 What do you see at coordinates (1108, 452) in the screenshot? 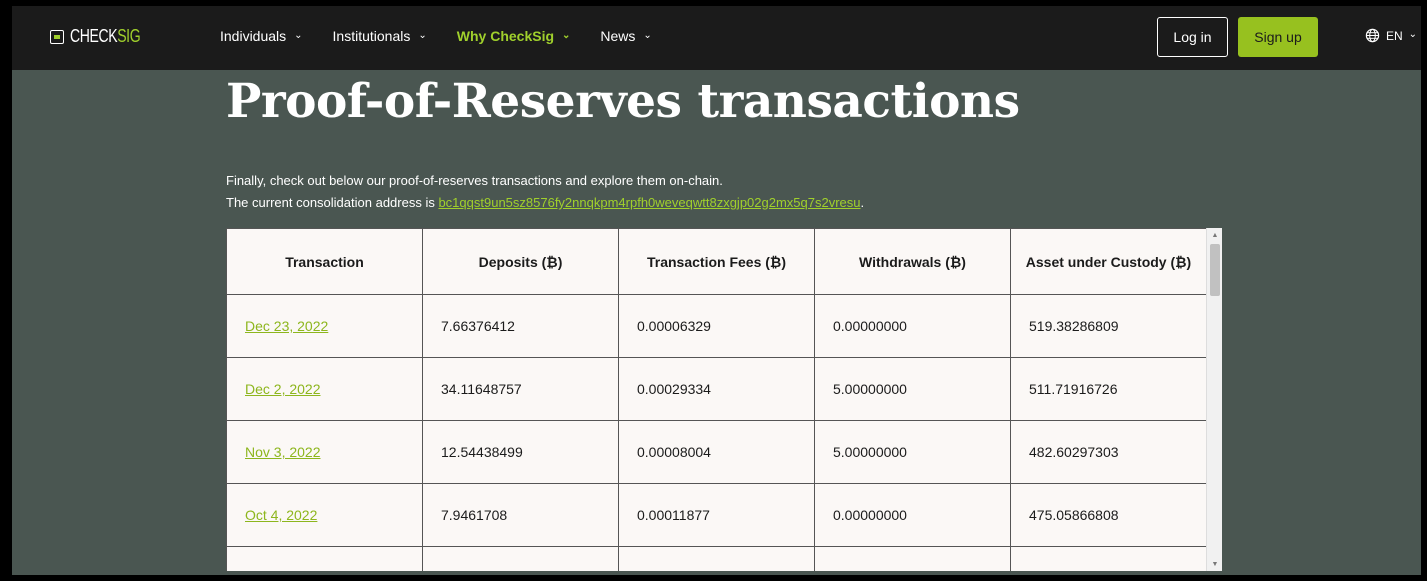
I see `custody-cell: 482.60297303` at bounding box center [1108, 452].